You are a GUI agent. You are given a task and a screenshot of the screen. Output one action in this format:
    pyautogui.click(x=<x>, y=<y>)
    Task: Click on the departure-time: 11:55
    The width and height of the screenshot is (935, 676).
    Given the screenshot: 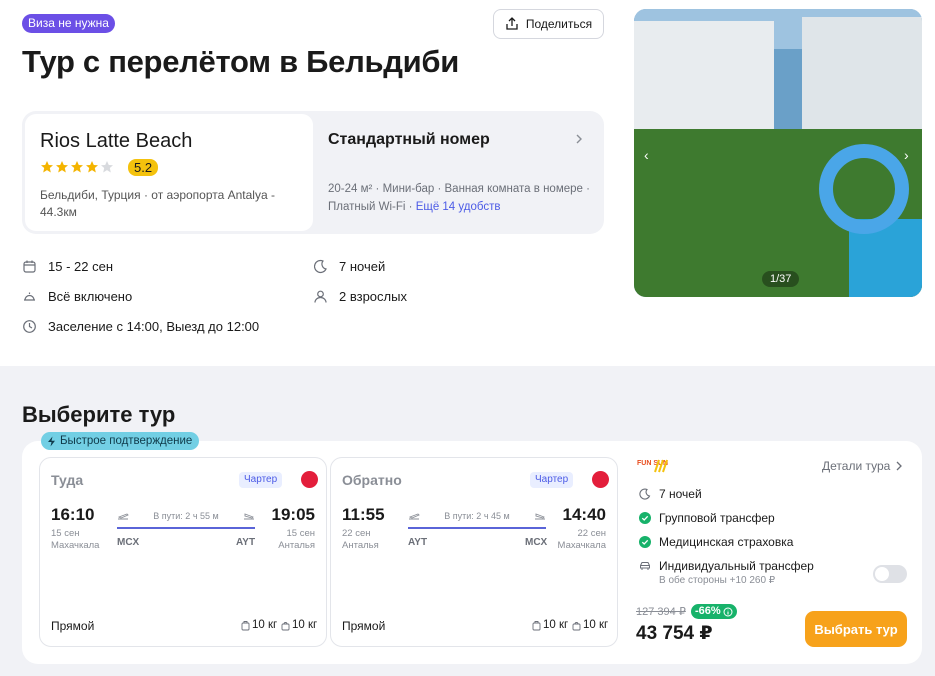 What is the action you would take?
    pyautogui.click(x=363, y=514)
    